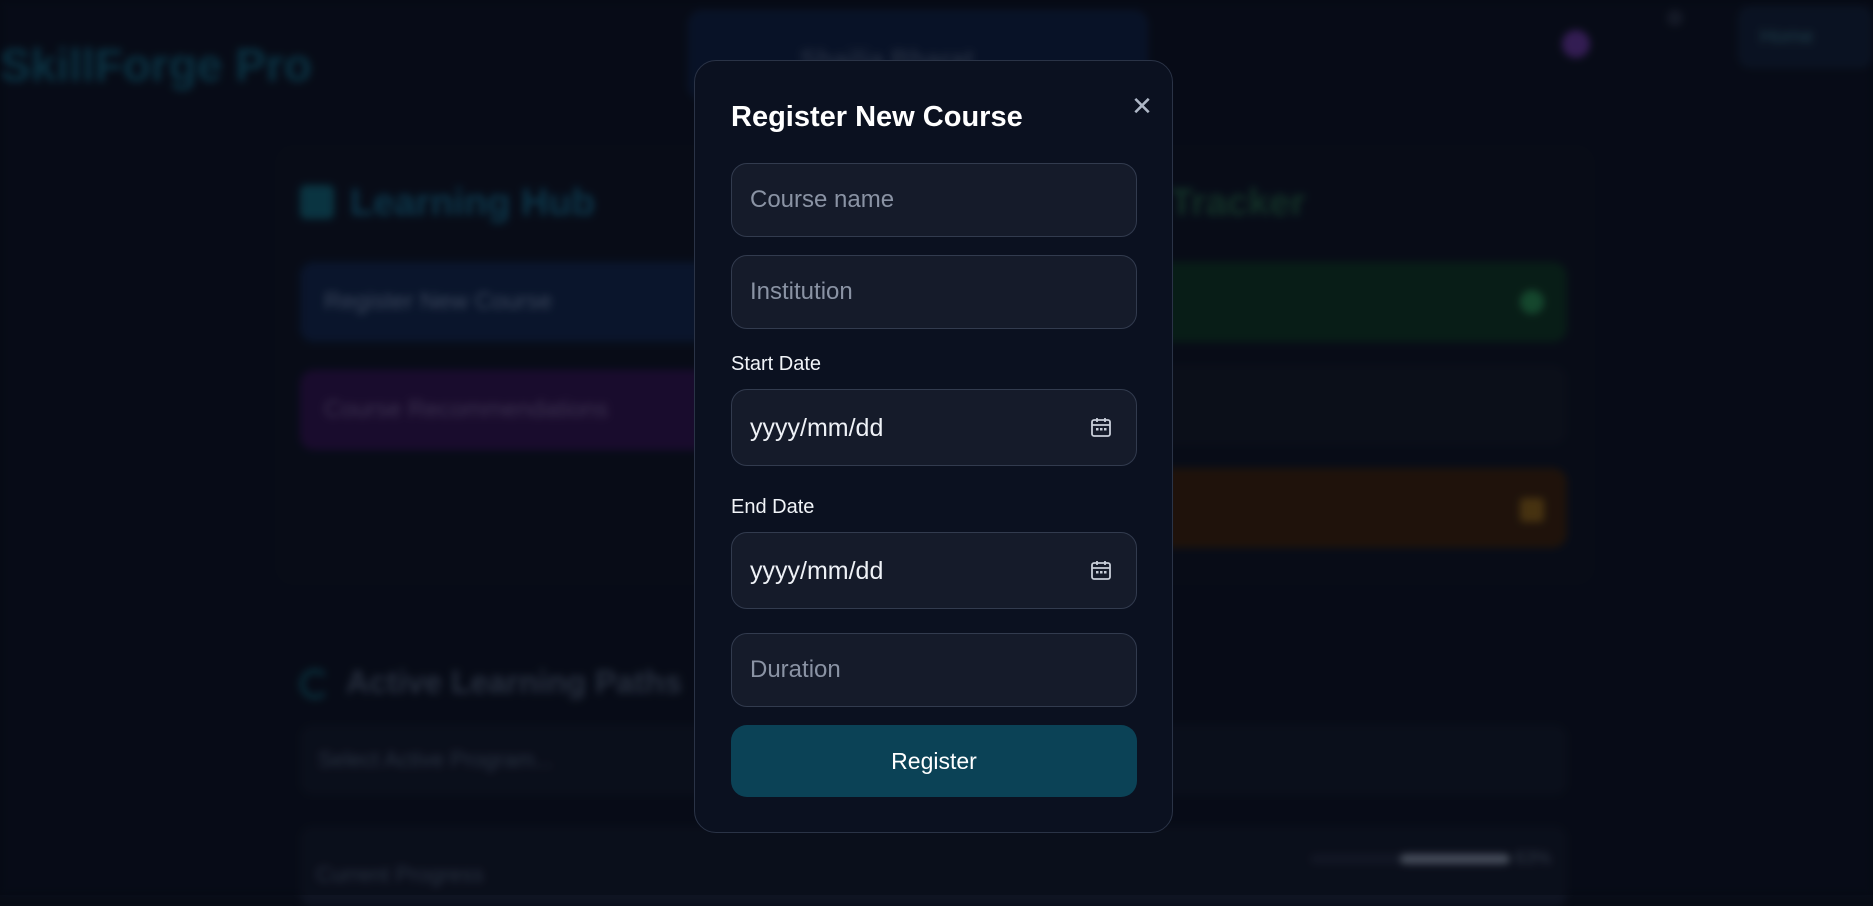 The height and width of the screenshot is (906, 1873). I want to click on duration-input, so click(934, 670).